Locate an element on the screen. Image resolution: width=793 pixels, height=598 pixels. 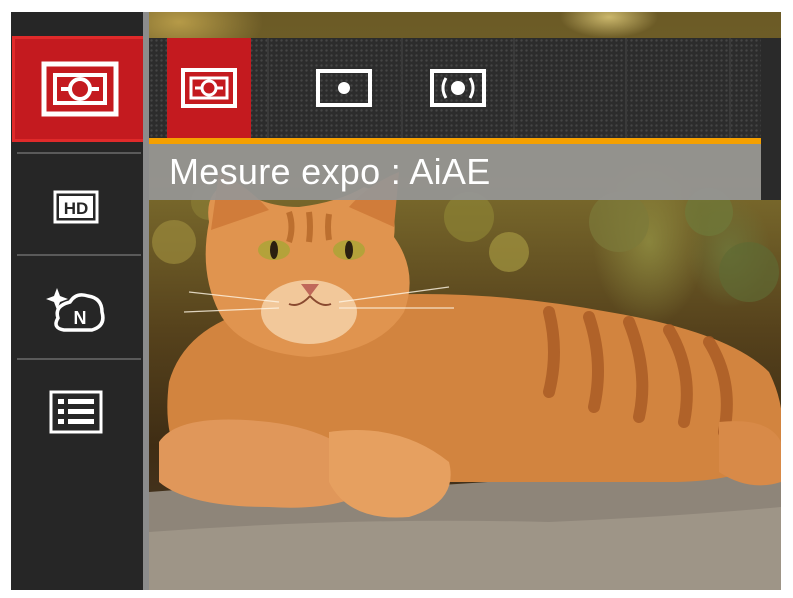
options-bar-end is located at coordinates (771, 119).